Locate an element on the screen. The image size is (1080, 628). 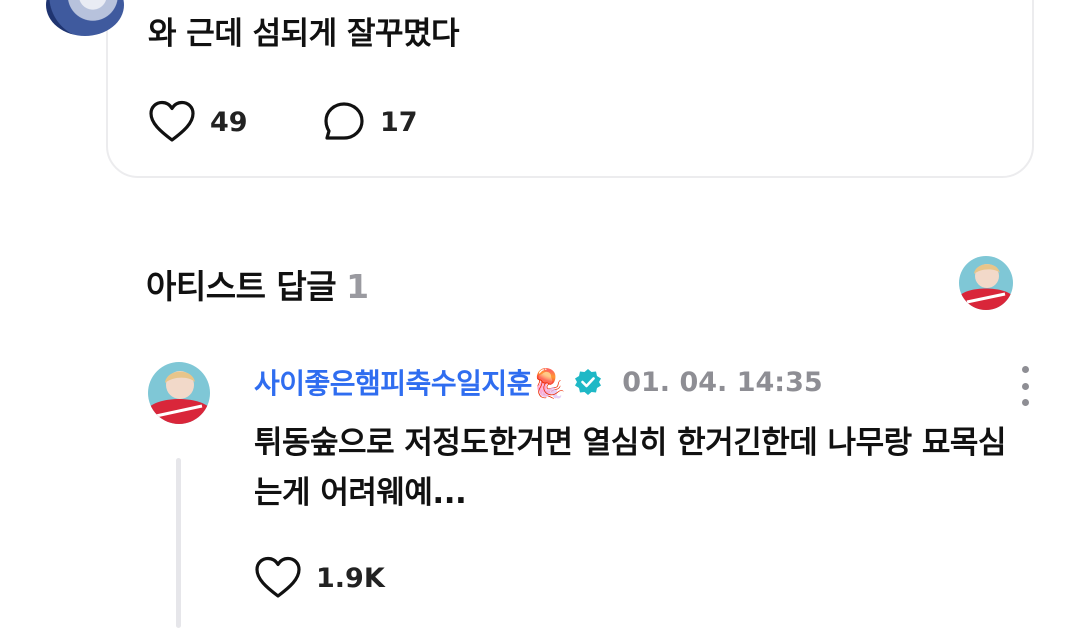
reply-like-button: 1.9K is located at coordinates (319, 578).